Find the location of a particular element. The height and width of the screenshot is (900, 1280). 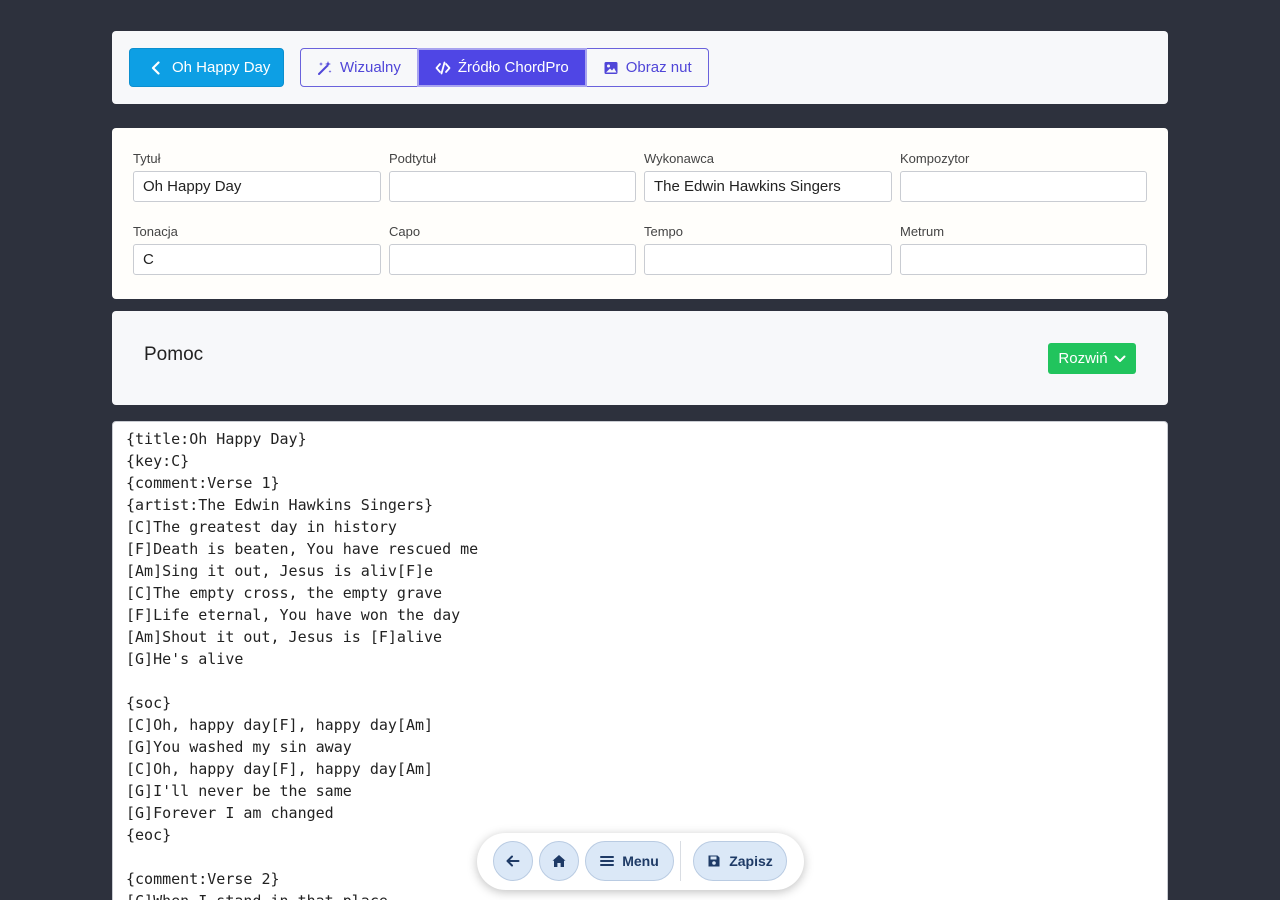

menu-icon is located at coordinates (607, 861).